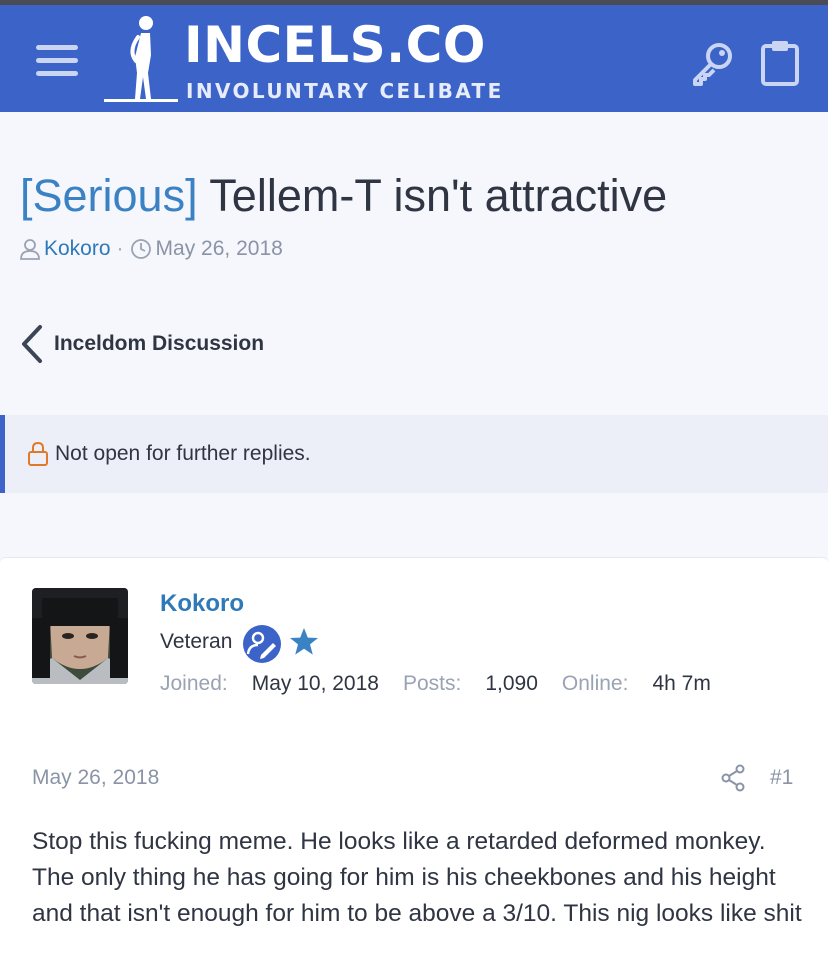 Image resolution: width=828 pixels, height=972 pixels. Describe the element at coordinates (140, 249) in the screenshot. I see `clock-icon` at that location.